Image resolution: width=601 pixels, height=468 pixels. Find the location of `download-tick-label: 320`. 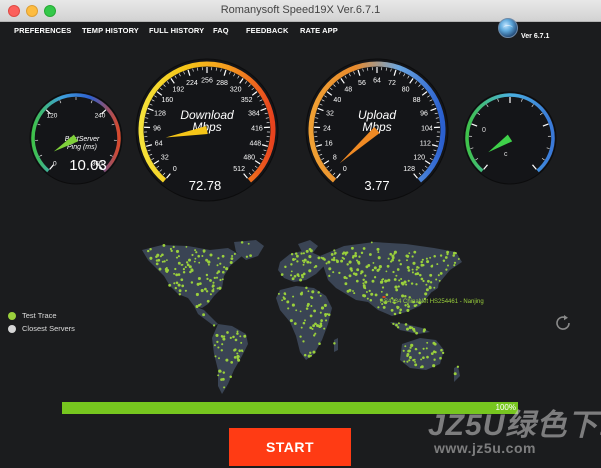

download-tick-label: 320 is located at coordinates (236, 89).